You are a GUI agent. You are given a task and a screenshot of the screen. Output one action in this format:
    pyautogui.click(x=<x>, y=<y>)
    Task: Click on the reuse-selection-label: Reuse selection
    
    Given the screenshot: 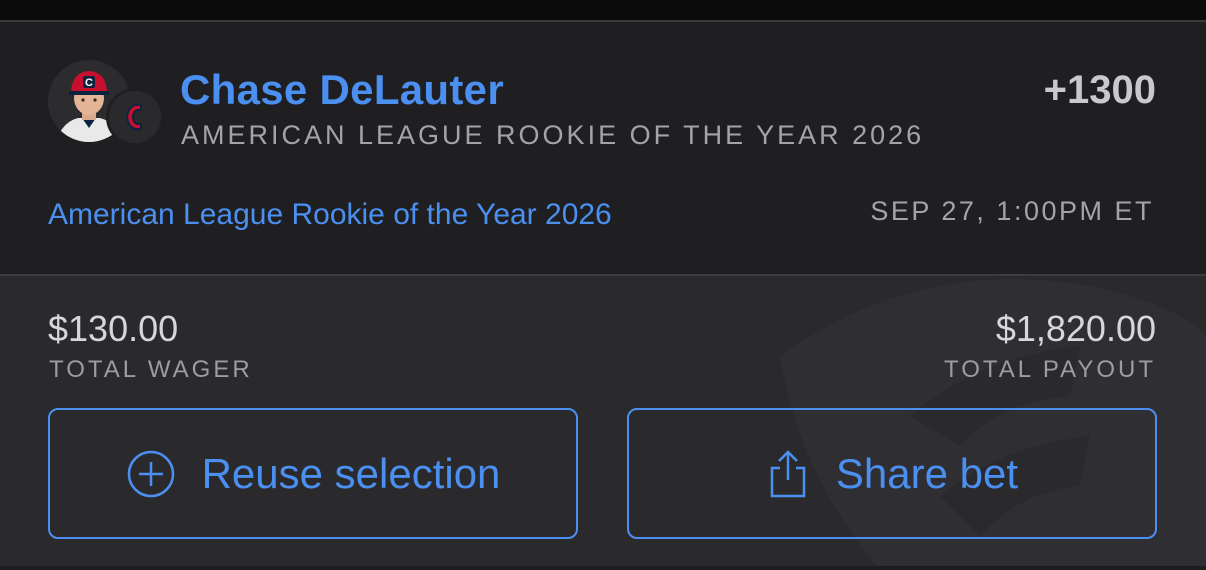 What is the action you would take?
    pyautogui.click(x=351, y=473)
    